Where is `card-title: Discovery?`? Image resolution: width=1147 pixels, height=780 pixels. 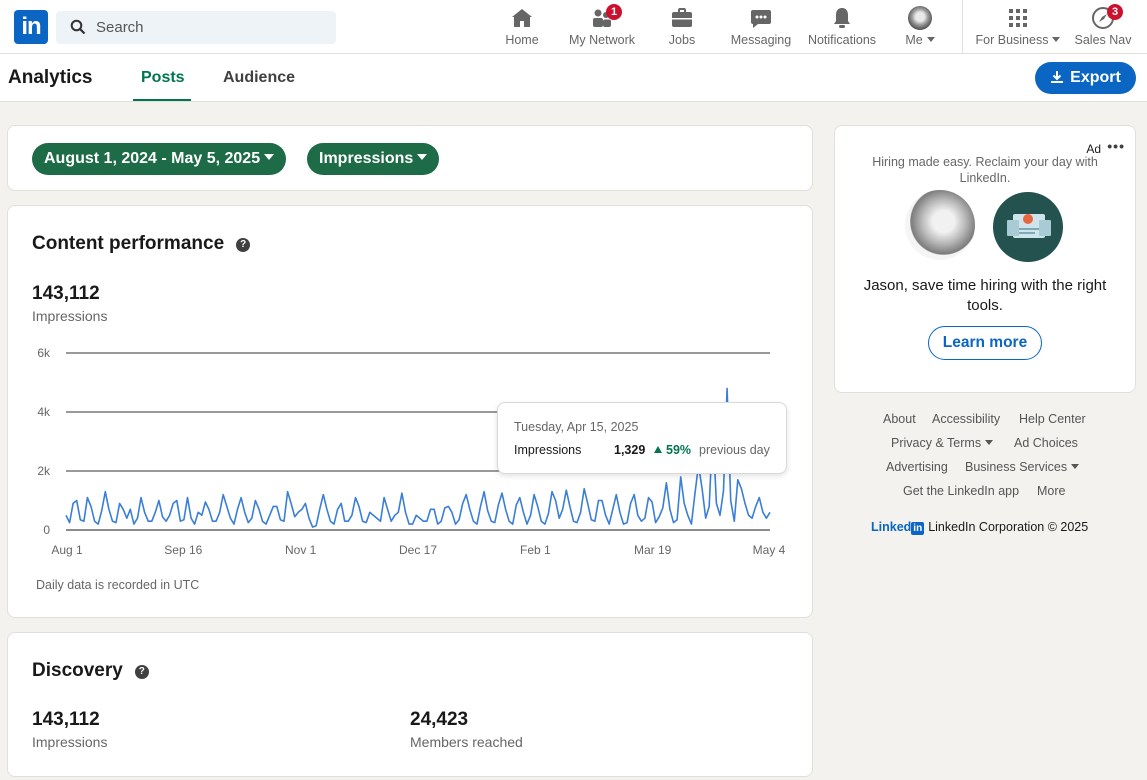 card-title: Discovery? is located at coordinates (90, 671).